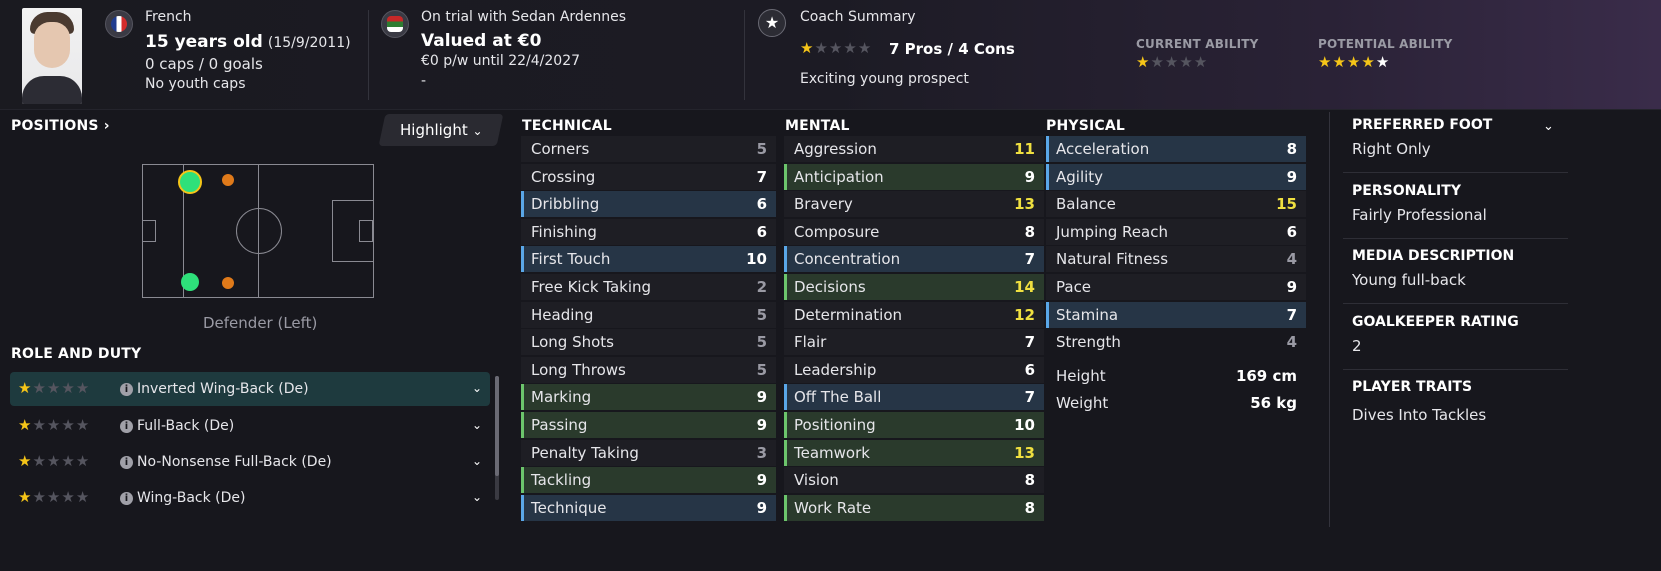 Image resolution: width=1661 pixels, height=571 pixels. I want to click on attribute-row: Finishing 6, so click(648, 231).